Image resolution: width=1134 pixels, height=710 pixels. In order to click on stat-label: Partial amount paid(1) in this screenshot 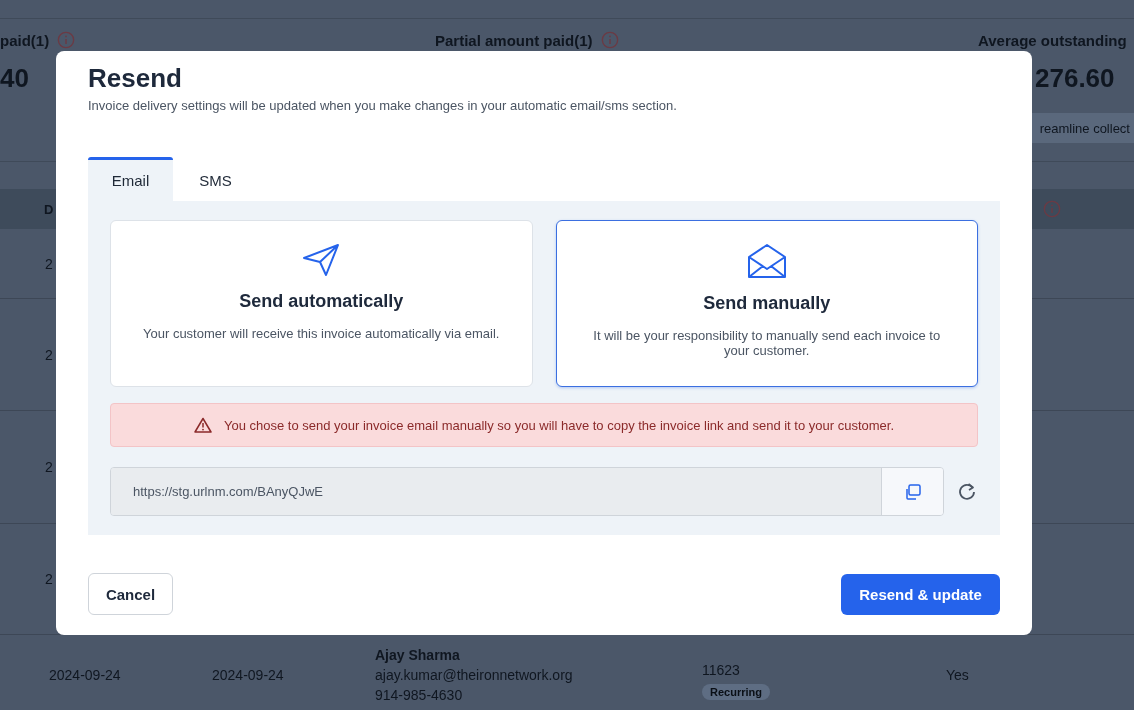, I will do `click(514, 40)`.